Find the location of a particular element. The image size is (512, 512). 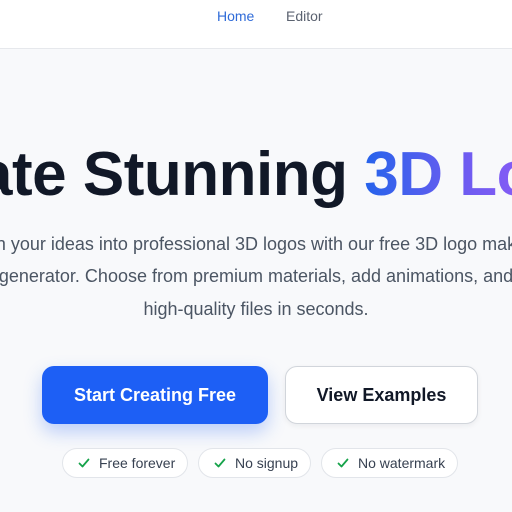

top-navigation: Home Editor is located at coordinates (256, 24).